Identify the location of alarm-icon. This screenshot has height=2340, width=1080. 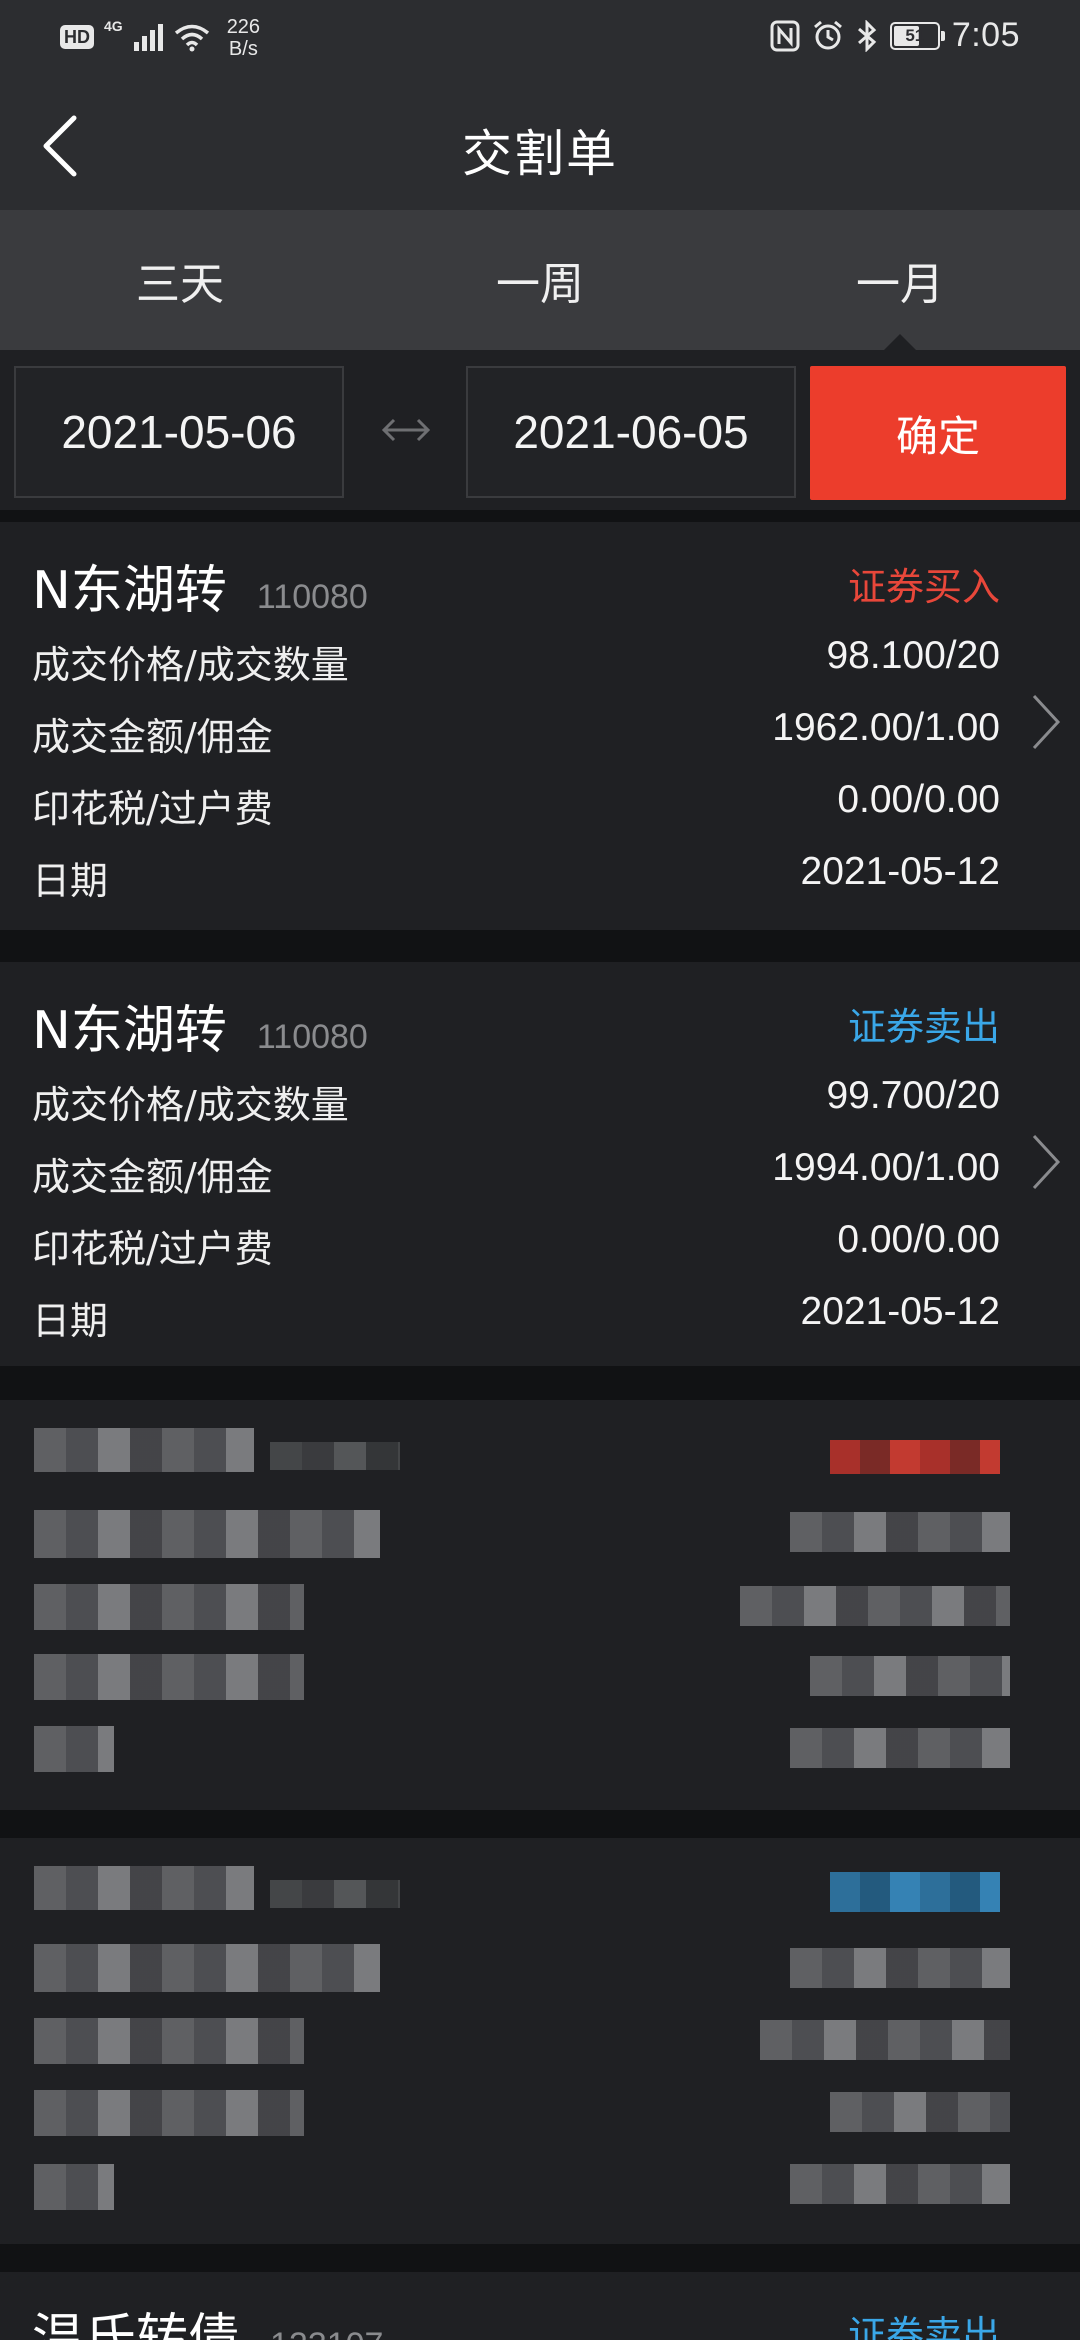
(827, 34).